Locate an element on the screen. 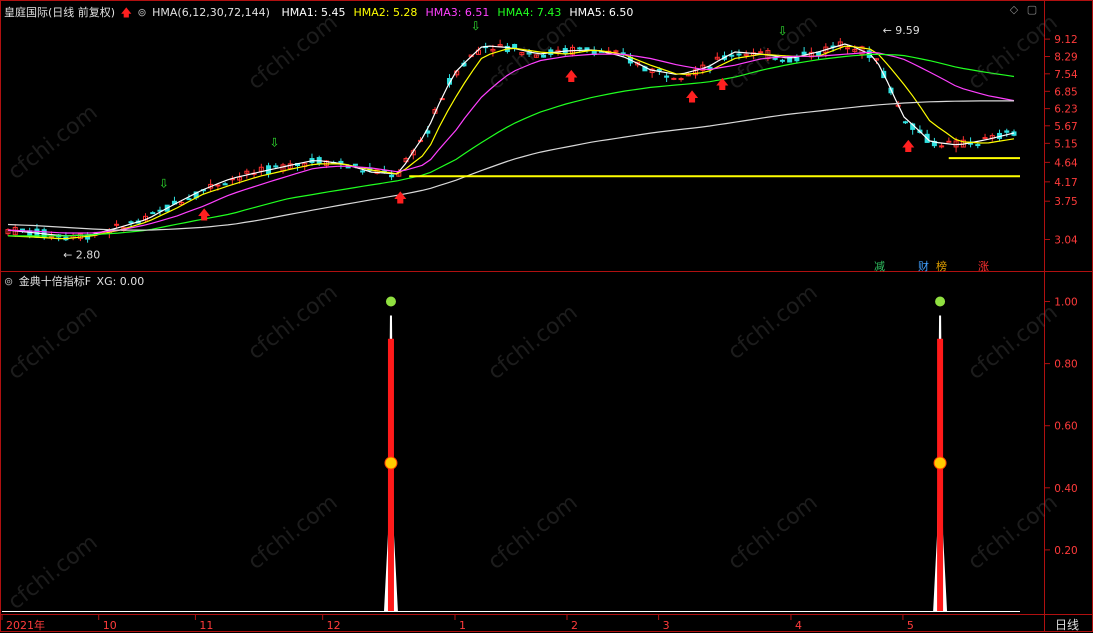 This screenshot has width=1093, height=633. y-tick-label: 0.40 is located at coordinates (1065, 489).